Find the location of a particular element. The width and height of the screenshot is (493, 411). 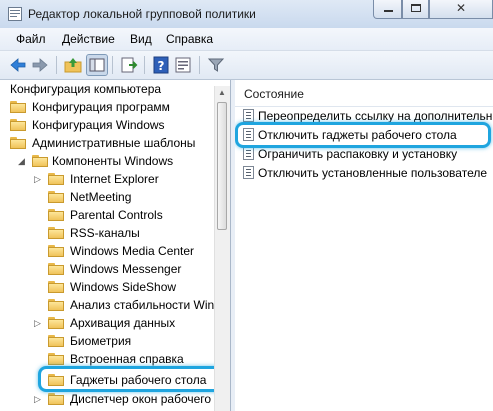

tree-item-label: RSS-каналы is located at coordinates (105, 233).